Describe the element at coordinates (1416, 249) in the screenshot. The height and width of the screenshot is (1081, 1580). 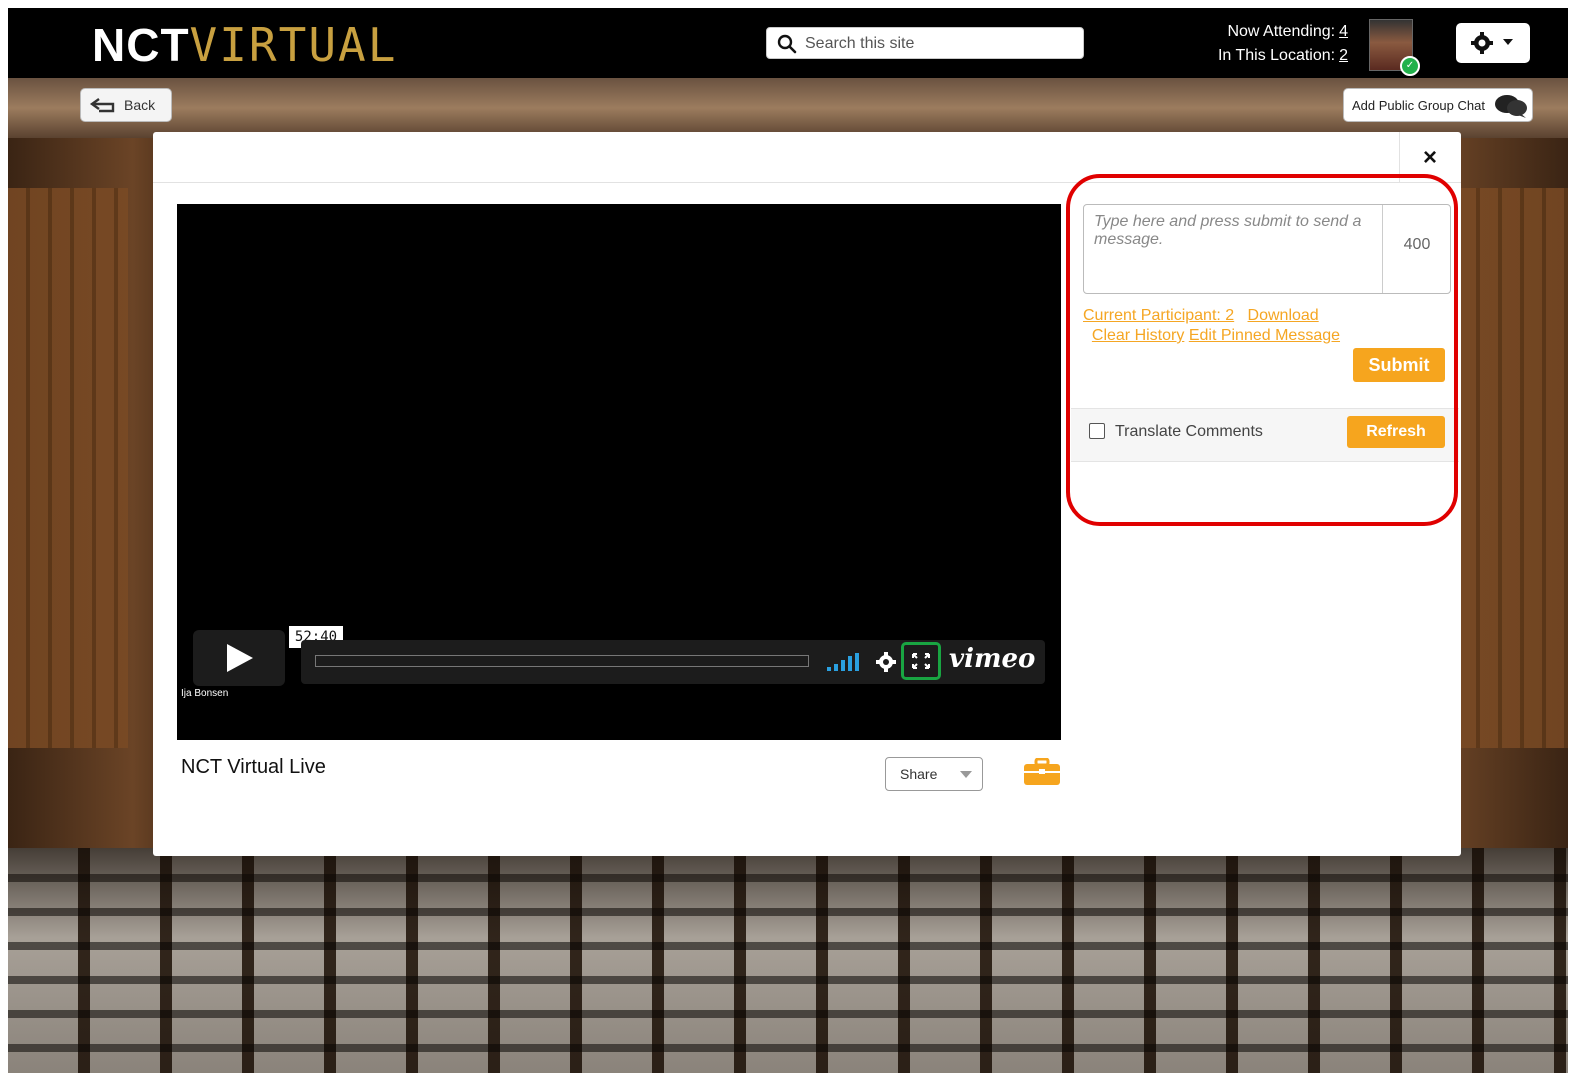
I see `char-counter: 400` at that location.